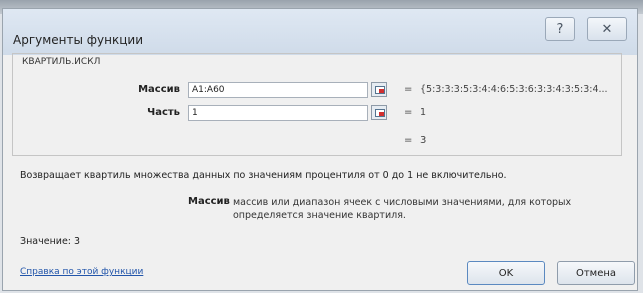  Describe the element at coordinates (78, 40) in the screenshot. I see `dialog-title: Аргументы функции` at that location.